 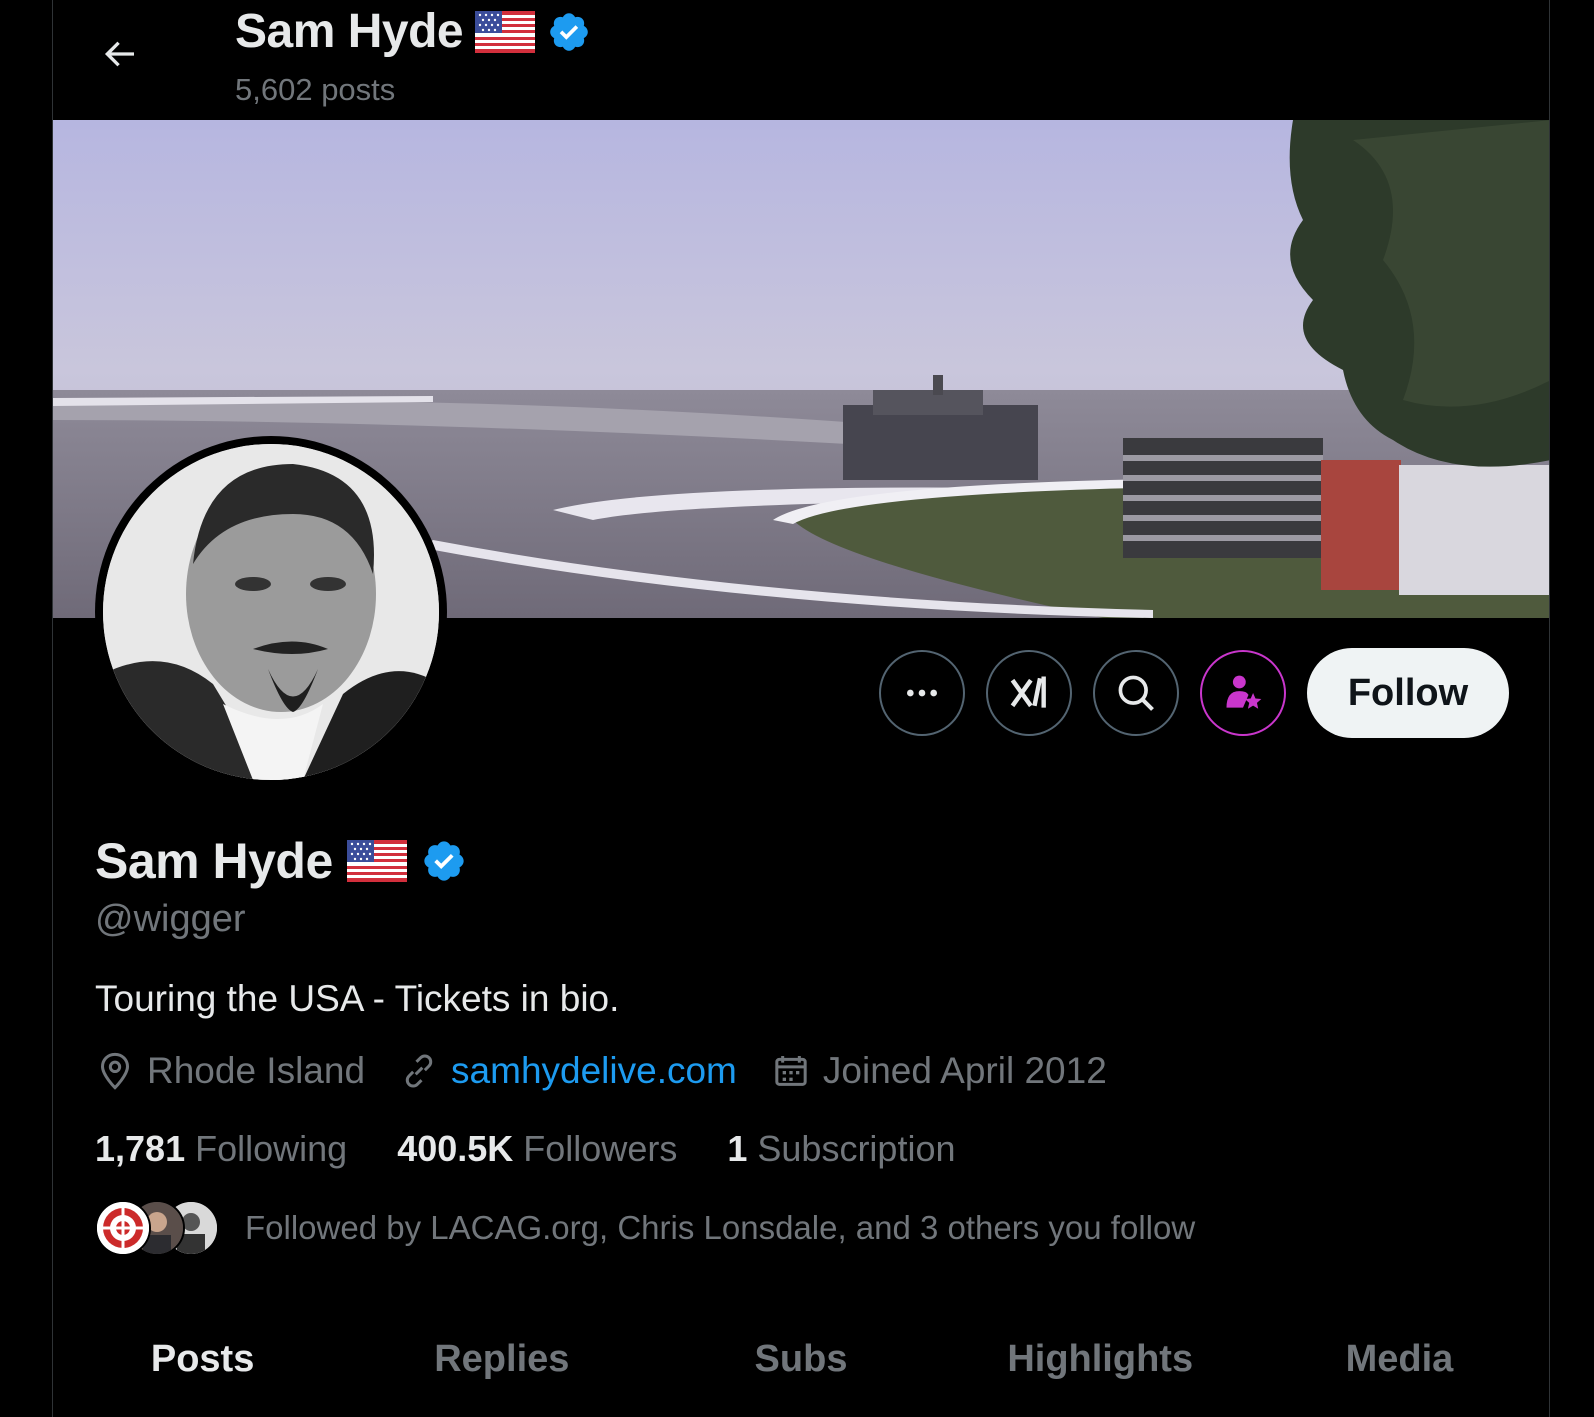 I want to click on follow-button: Follow, so click(x=1408, y=693).